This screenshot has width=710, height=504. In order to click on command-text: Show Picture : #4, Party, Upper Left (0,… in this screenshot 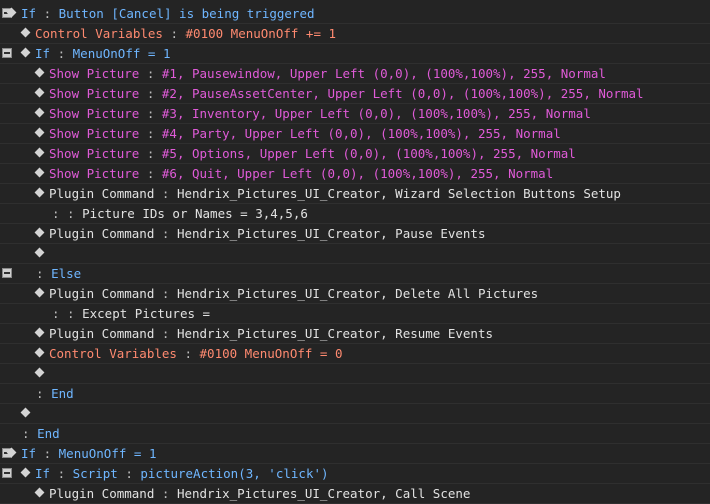, I will do `click(297, 134)`.